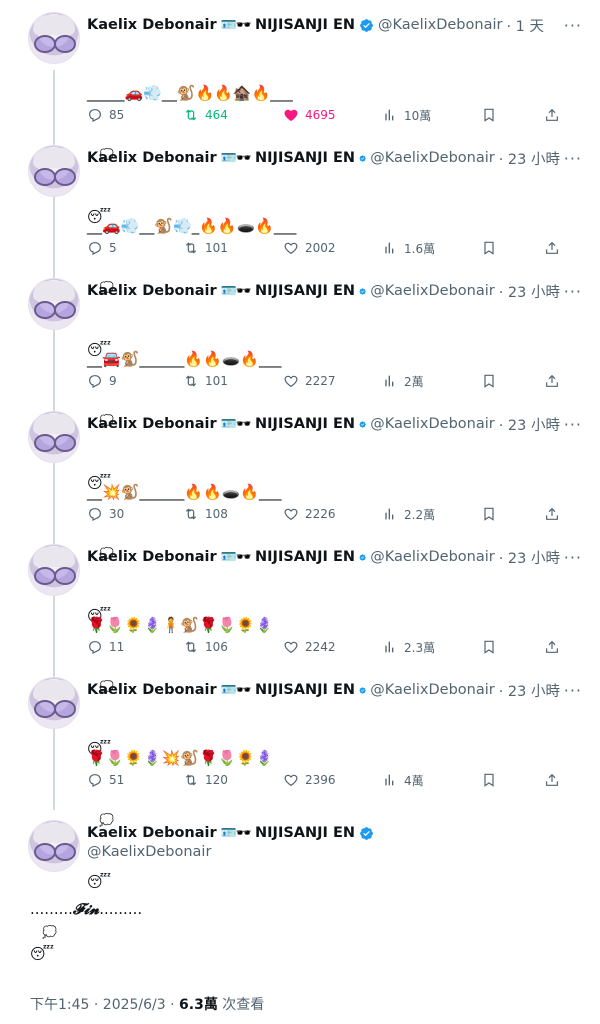 The image size is (600, 1024). Describe the element at coordinates (309, 514) in the screenshot. I see `like-button: 2226` at that location.